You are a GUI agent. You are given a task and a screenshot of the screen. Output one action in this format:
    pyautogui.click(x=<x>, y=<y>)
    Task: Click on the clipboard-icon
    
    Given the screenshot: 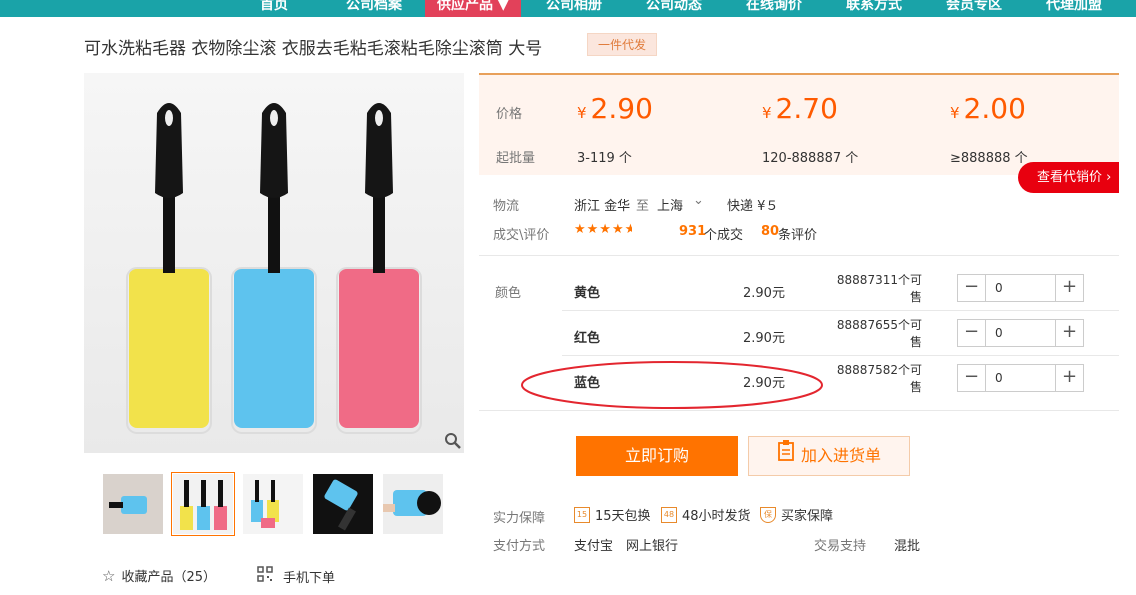 What is the action you would take?
    pyautogui.click(x=786, y=456)
    